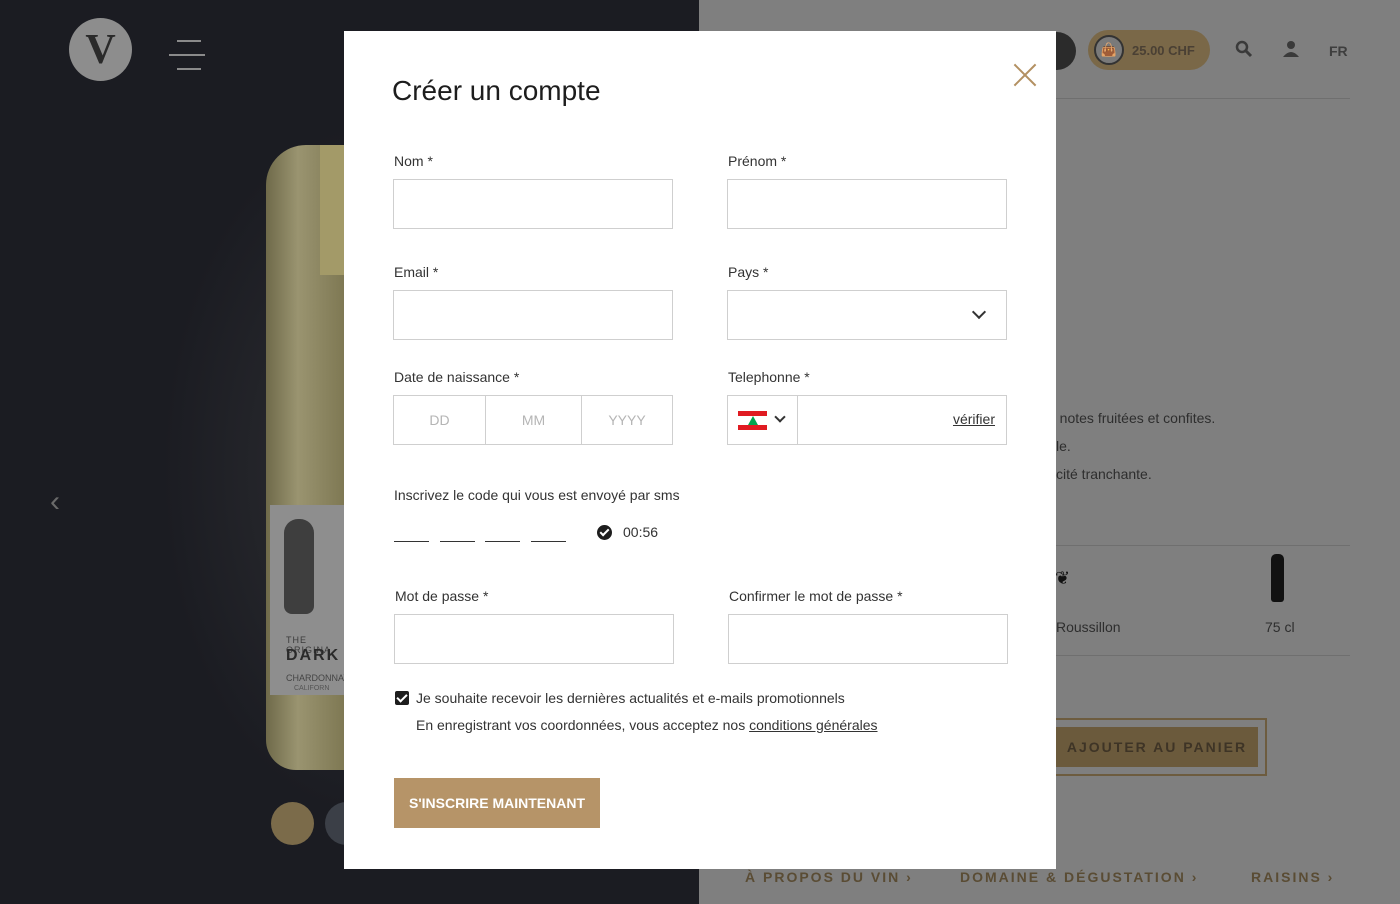 Image resolution: width=1400 pixels, height=904 pixels. What do you see at coordinates (1280, 627) in the screenshot?
I see `volume-label: 75 cl` at bounding box center [1280, 627].